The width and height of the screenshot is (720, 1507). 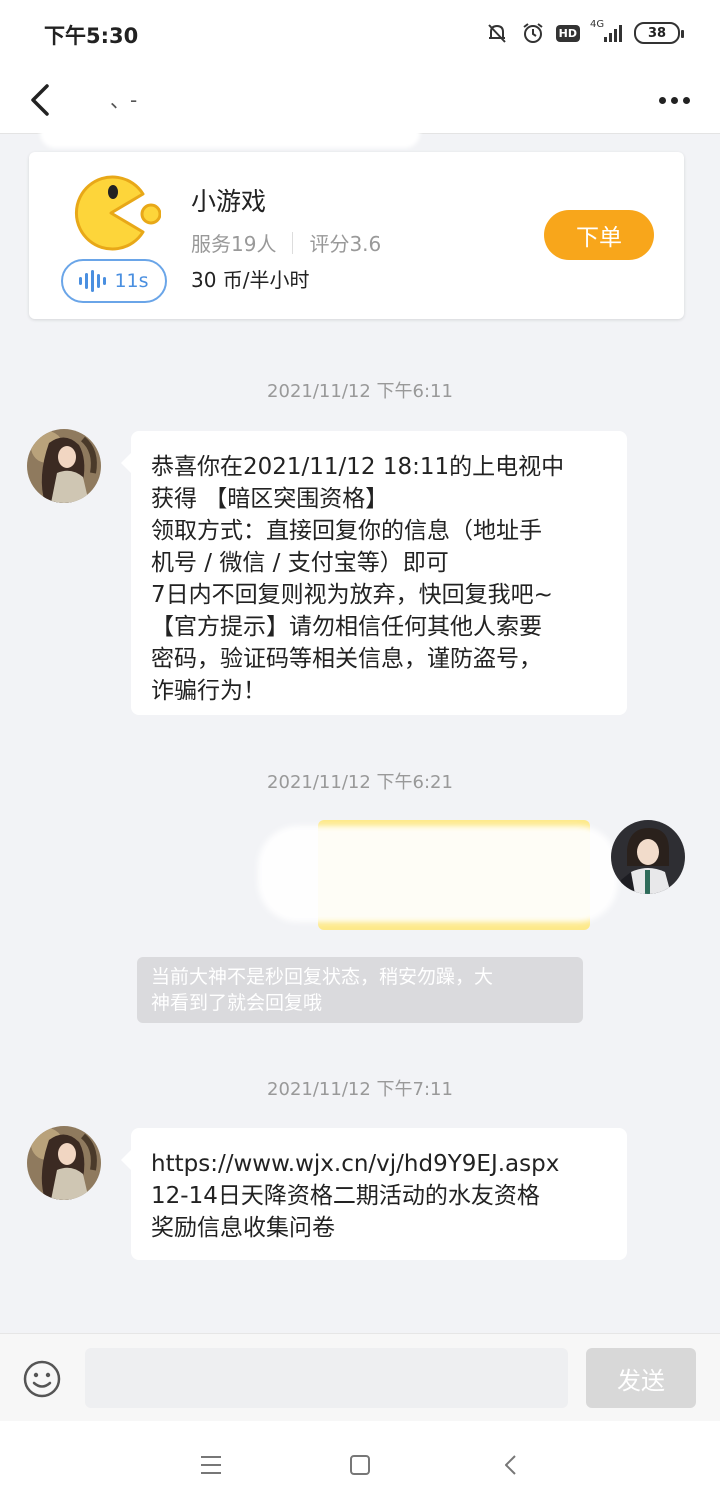 I want to click on message-link: https://www.wjx.cn/vj/hd9Y9EJ.aspx, so click(x=379, y=1164).